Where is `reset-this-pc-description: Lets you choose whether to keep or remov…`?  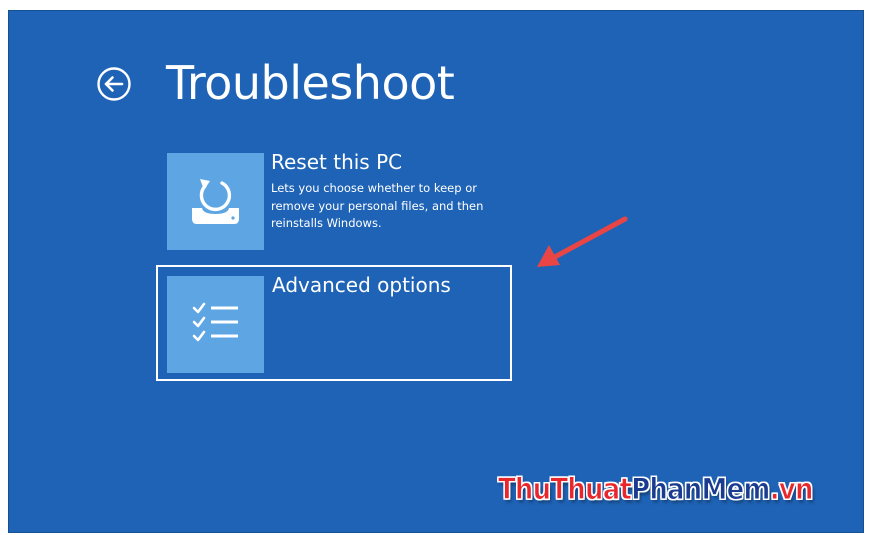
reset-this-pc-description: Lets you choose whether to keep or remov… is located at coordinates (377, 205).